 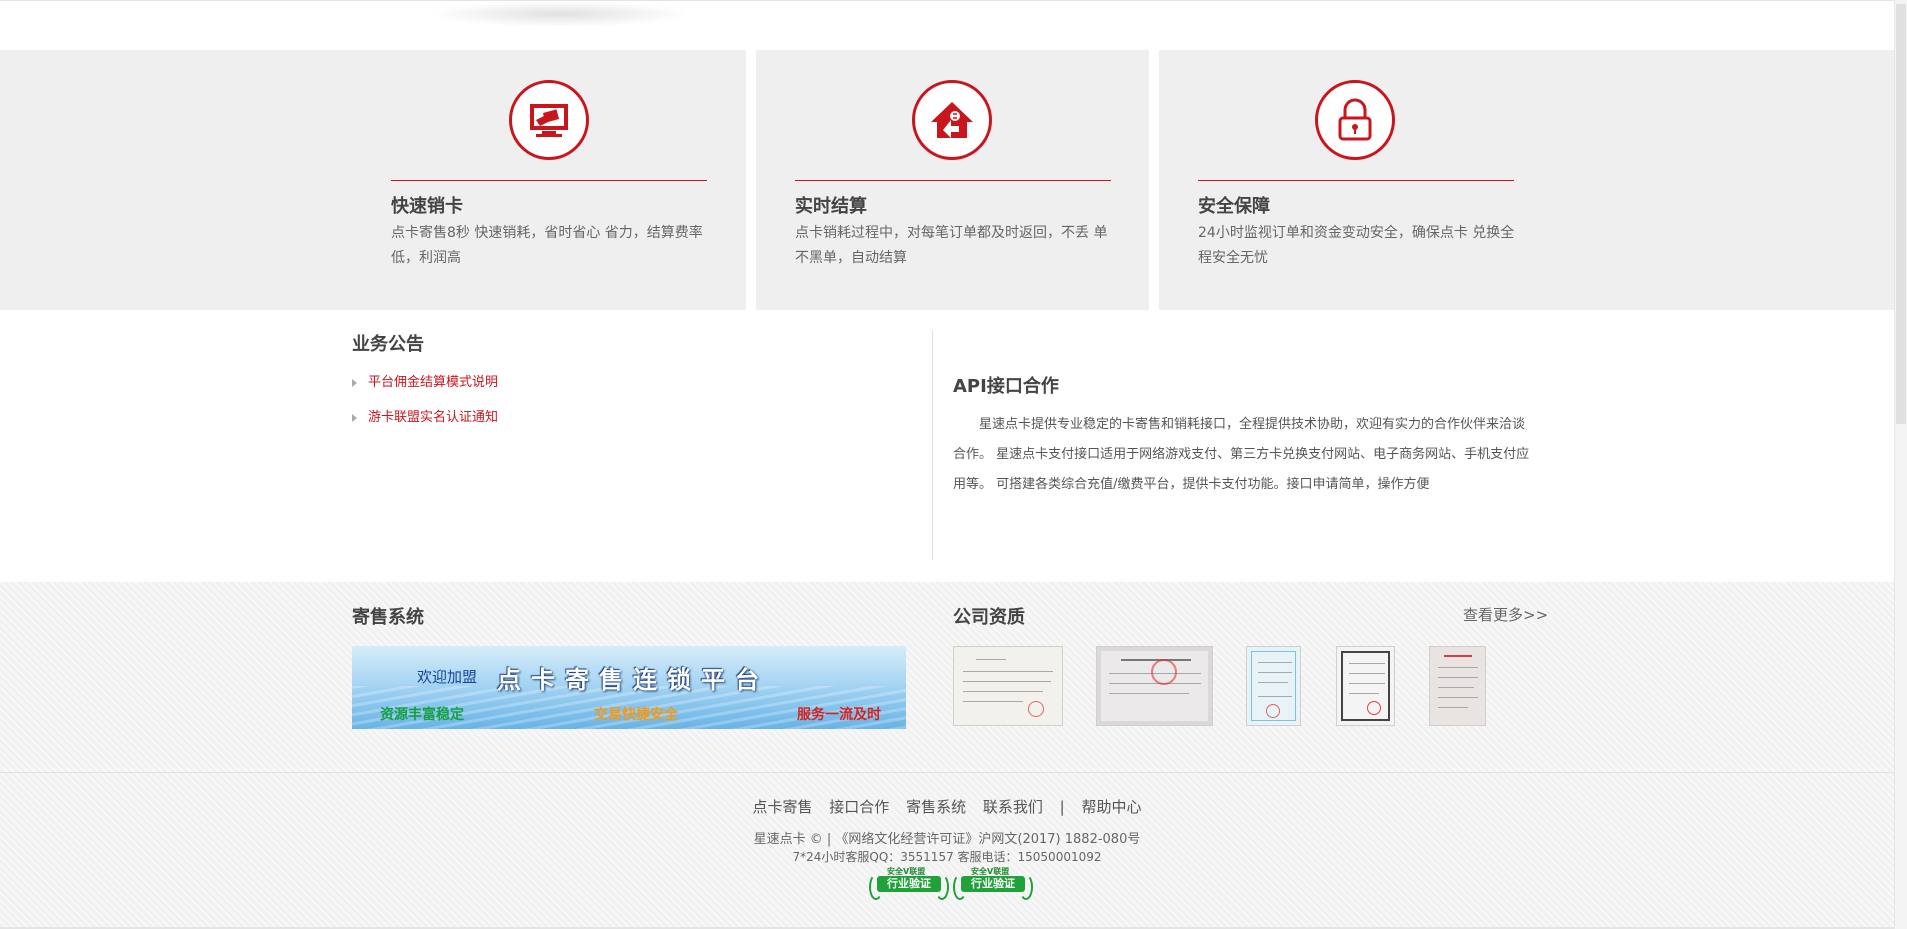 I want to click on notice-link: 平台佣金结算模式说明, so click(x=433, y=382).